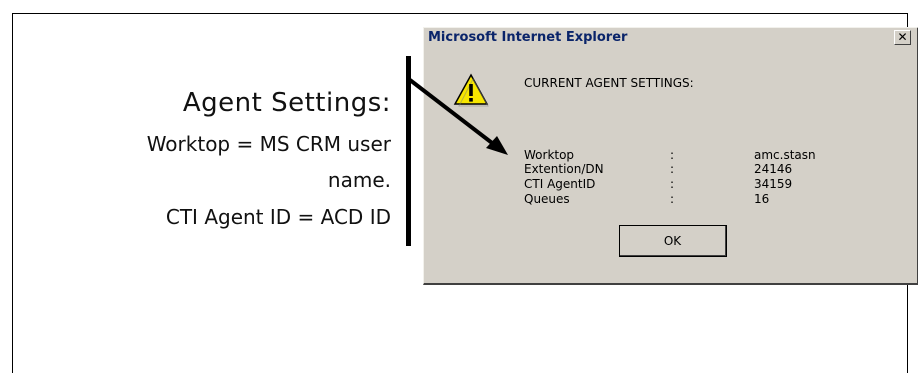 This screenshot has height=373, width=918. Describe the element at coordinates (549, 155) in the screenshot. I see `row-label: Worktop` at that location.